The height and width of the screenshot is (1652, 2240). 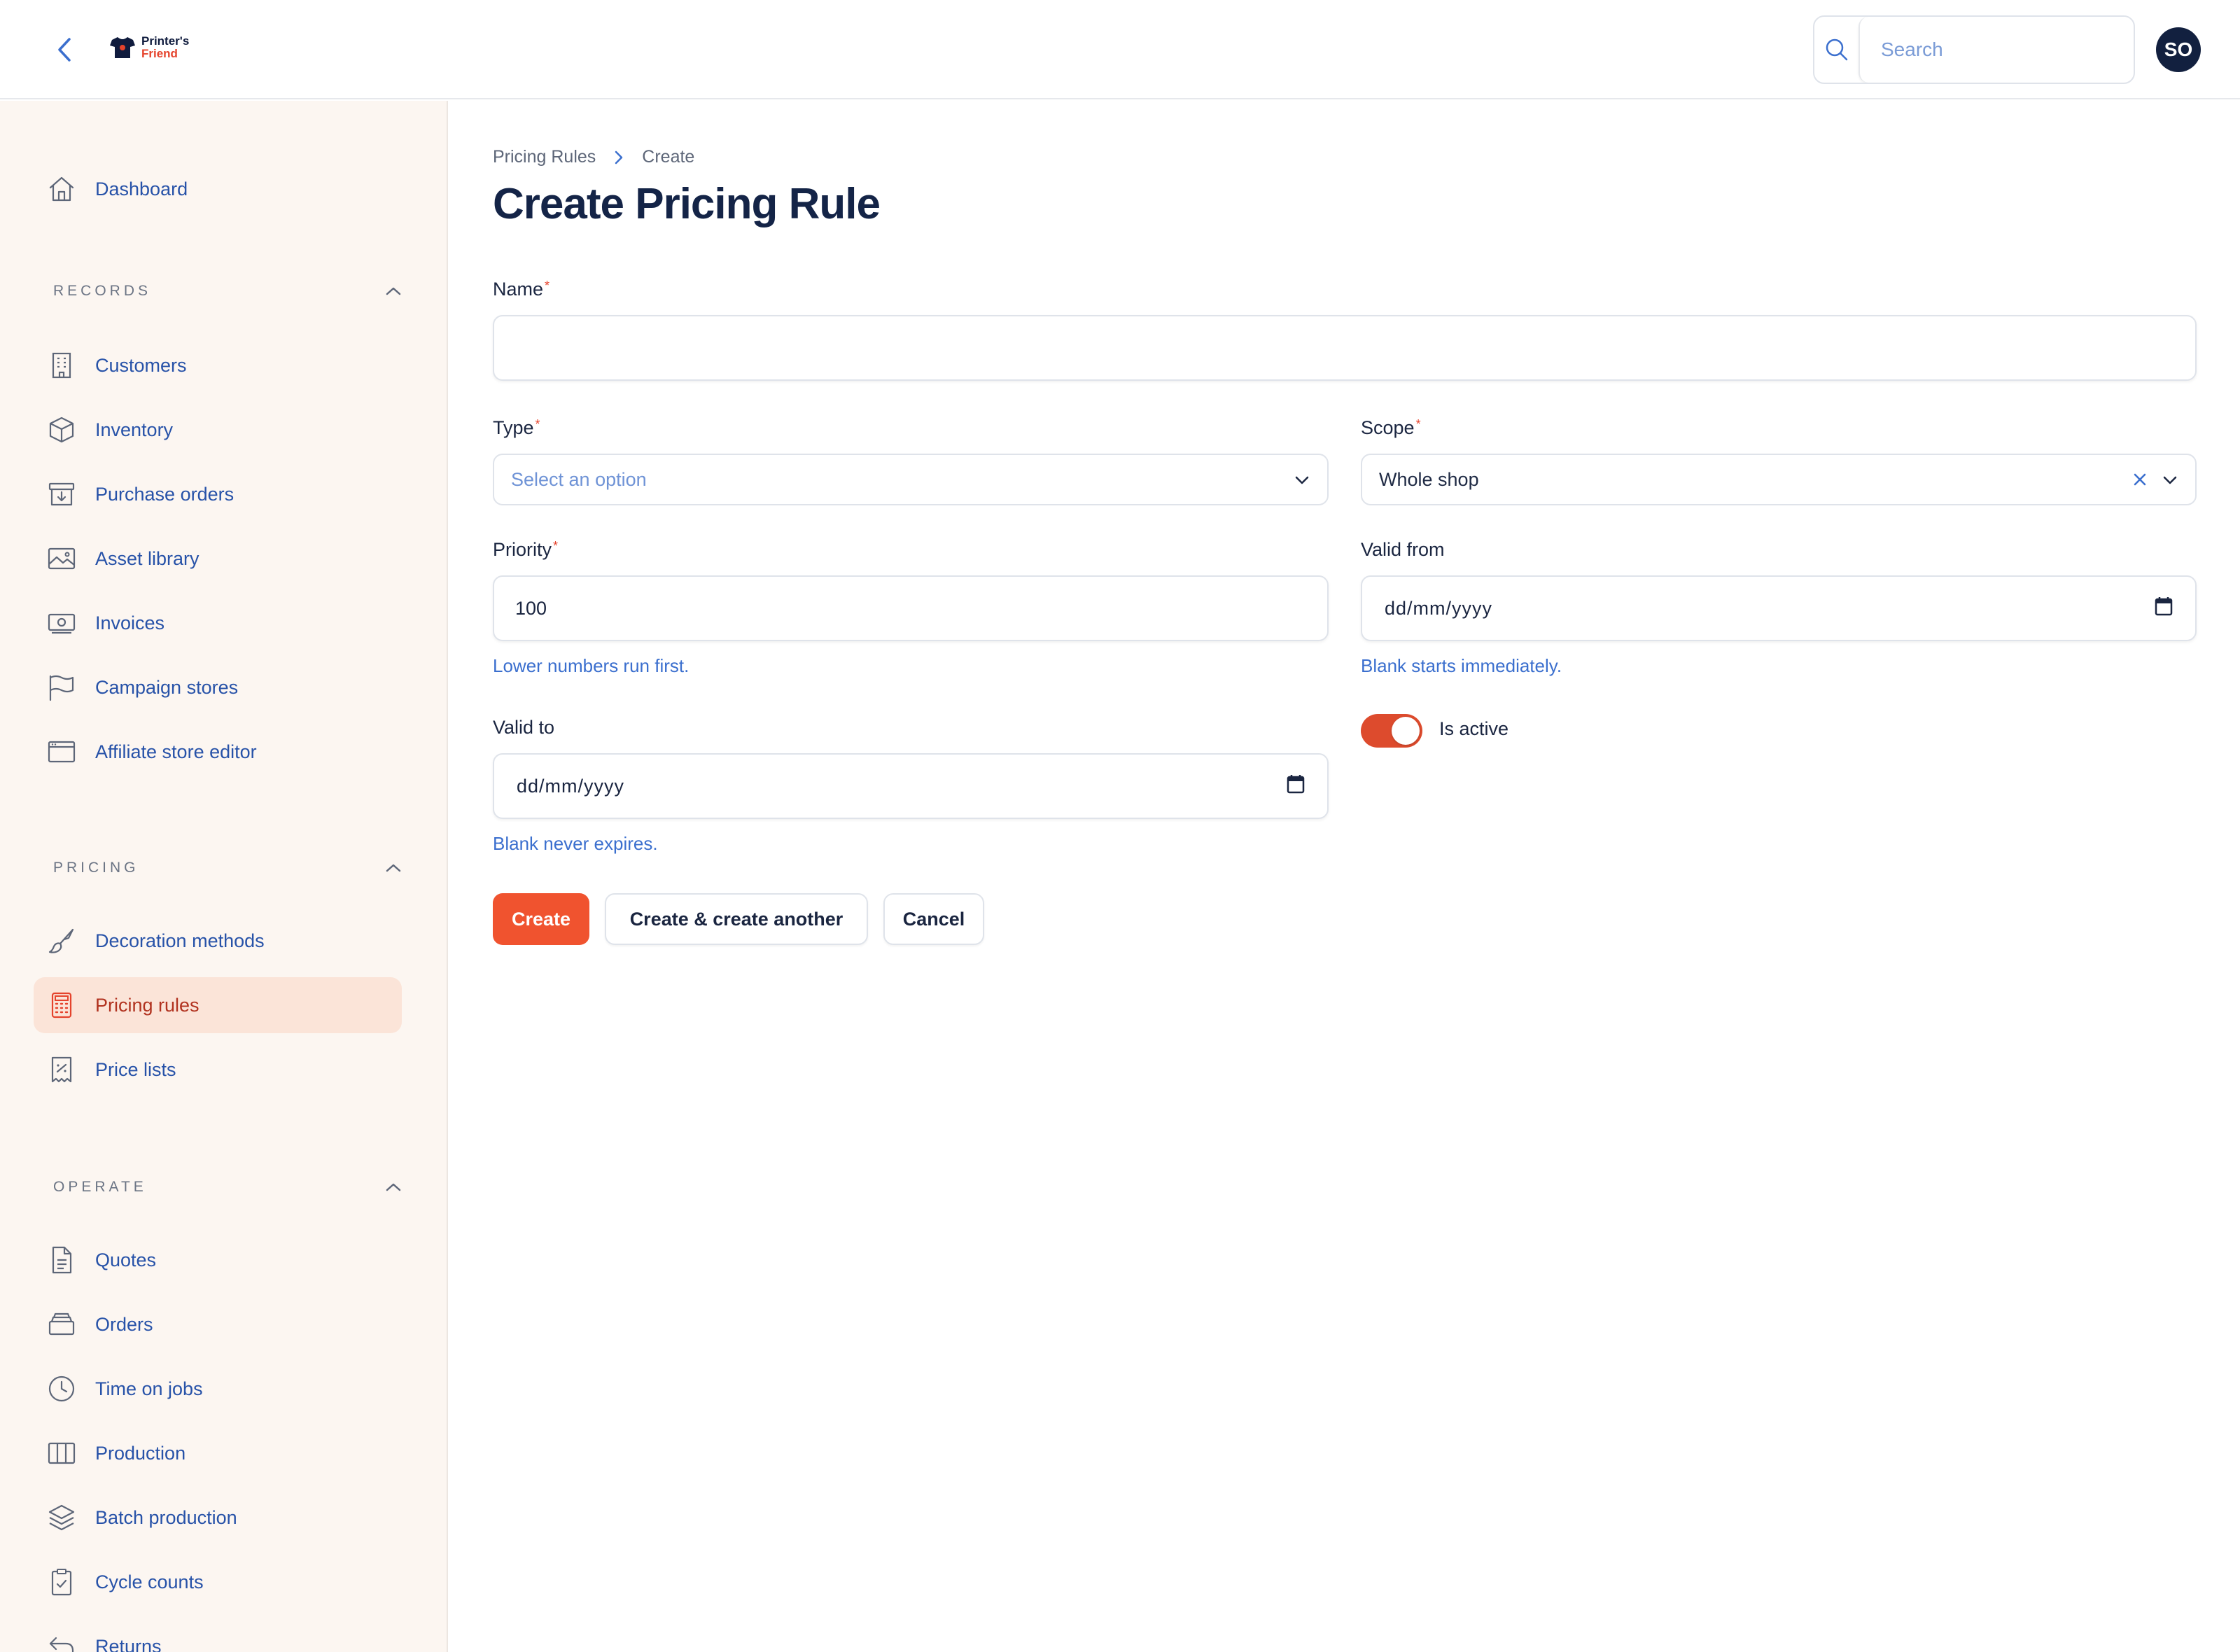 I want to click on section-label: OPERATE, so click(x=100, y=1187).